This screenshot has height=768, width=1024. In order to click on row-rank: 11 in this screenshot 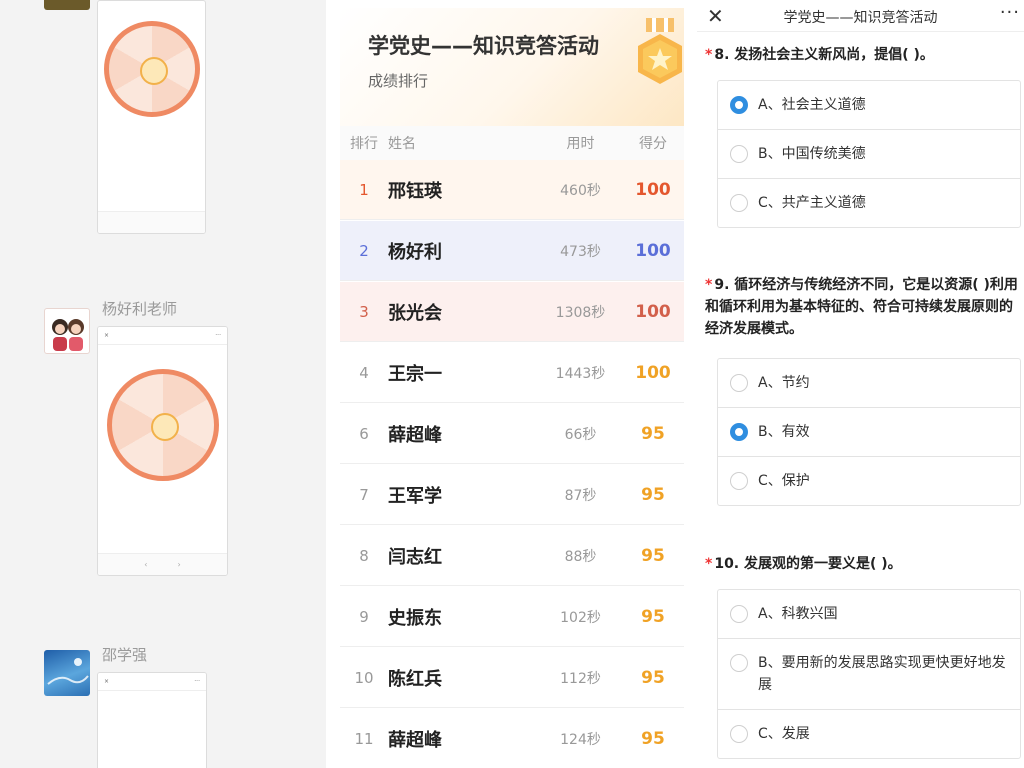, I will do `click(364, 738)`.